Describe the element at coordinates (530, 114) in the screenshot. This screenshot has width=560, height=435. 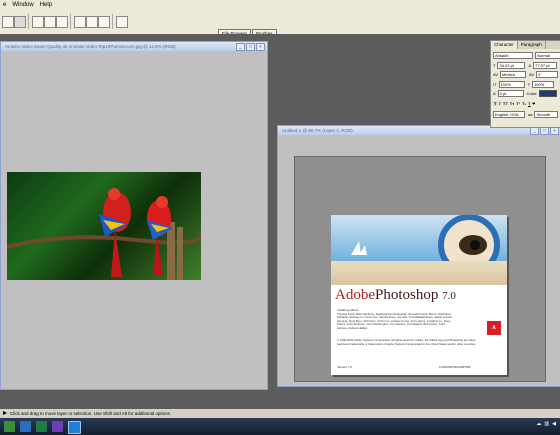
I see `antialias-icon: aa` at that location.